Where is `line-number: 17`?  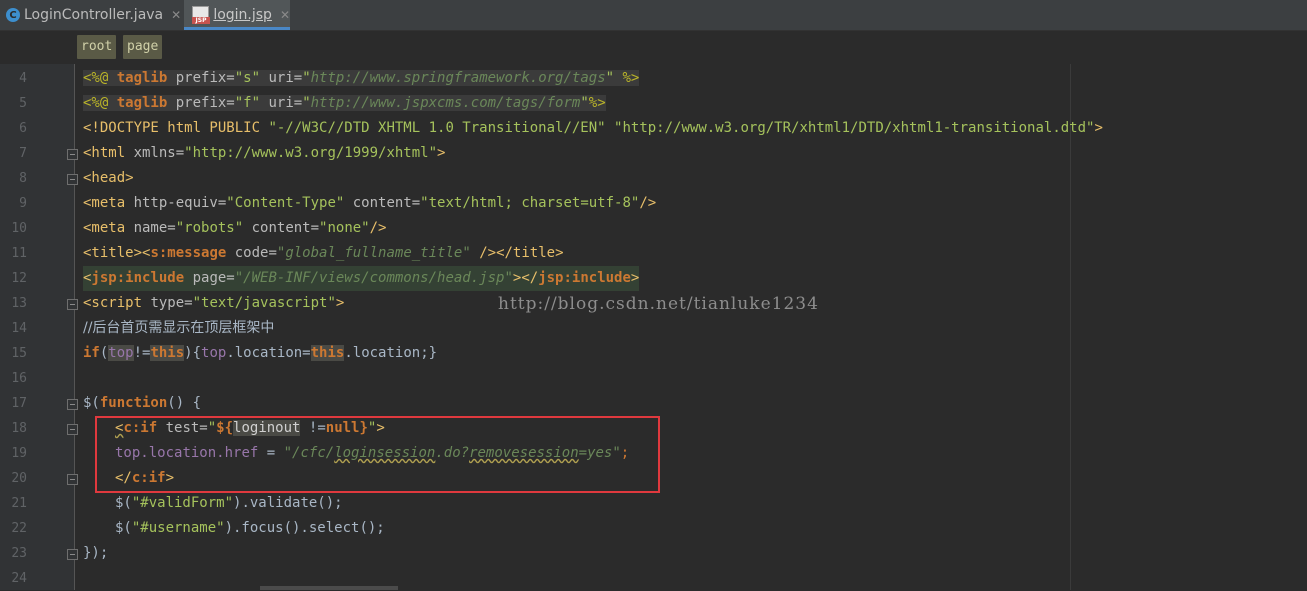 line-number: 17 is located at coordinates (19, 403).